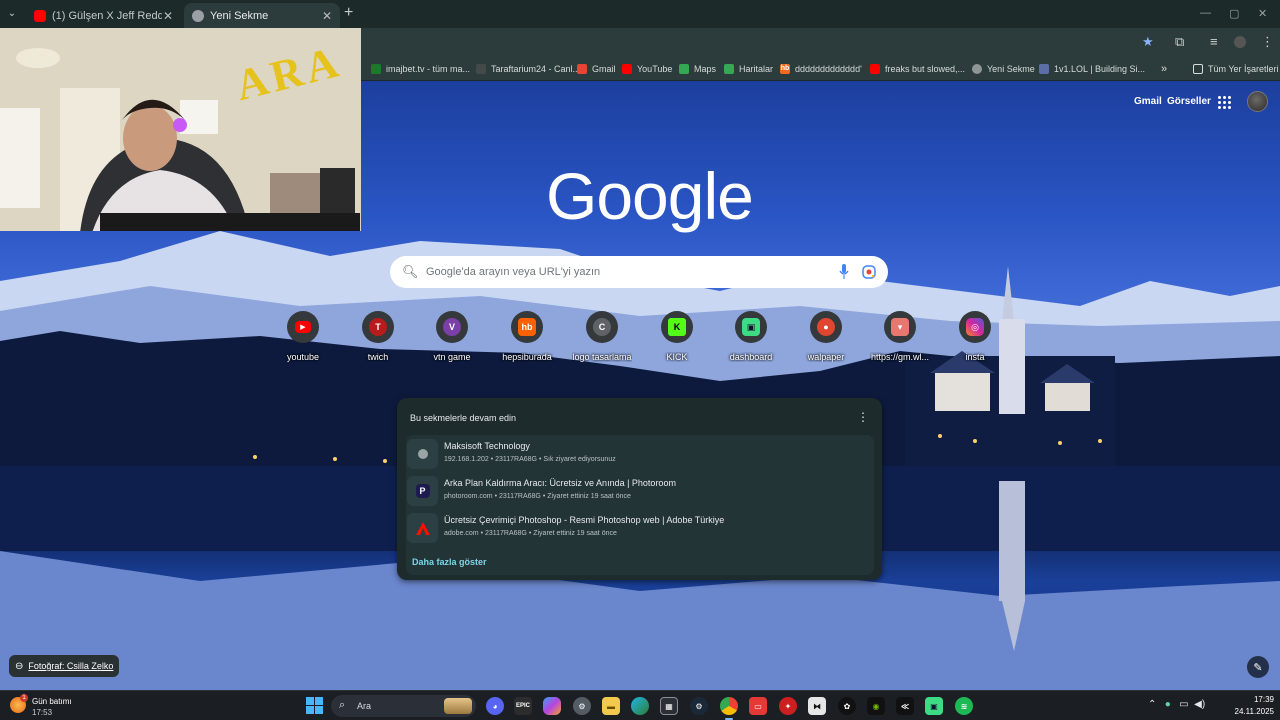  What do you see at coordinates (452, 357) in the screenshot?
I see `shortcut-label: vtn game` at bounding box center [452, 357].